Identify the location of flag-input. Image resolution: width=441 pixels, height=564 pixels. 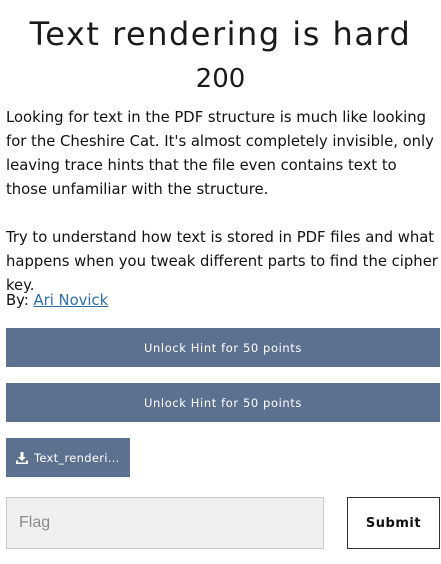
(165, 523).